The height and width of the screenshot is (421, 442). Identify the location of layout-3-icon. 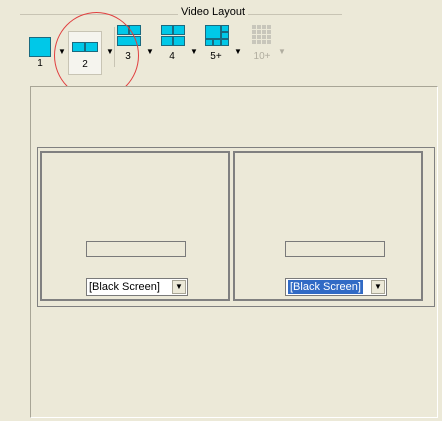
(129, 35).